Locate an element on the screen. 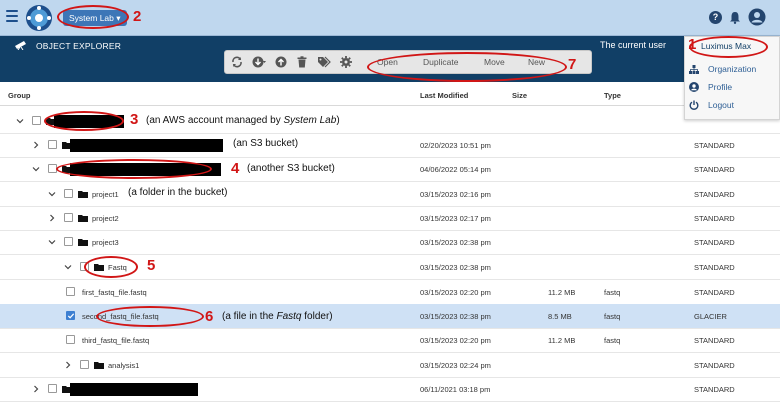 Image resolution: width=780 pixels, height=410 pixels. cell-size: 8.5 MB is located at coordinates (560, 316).